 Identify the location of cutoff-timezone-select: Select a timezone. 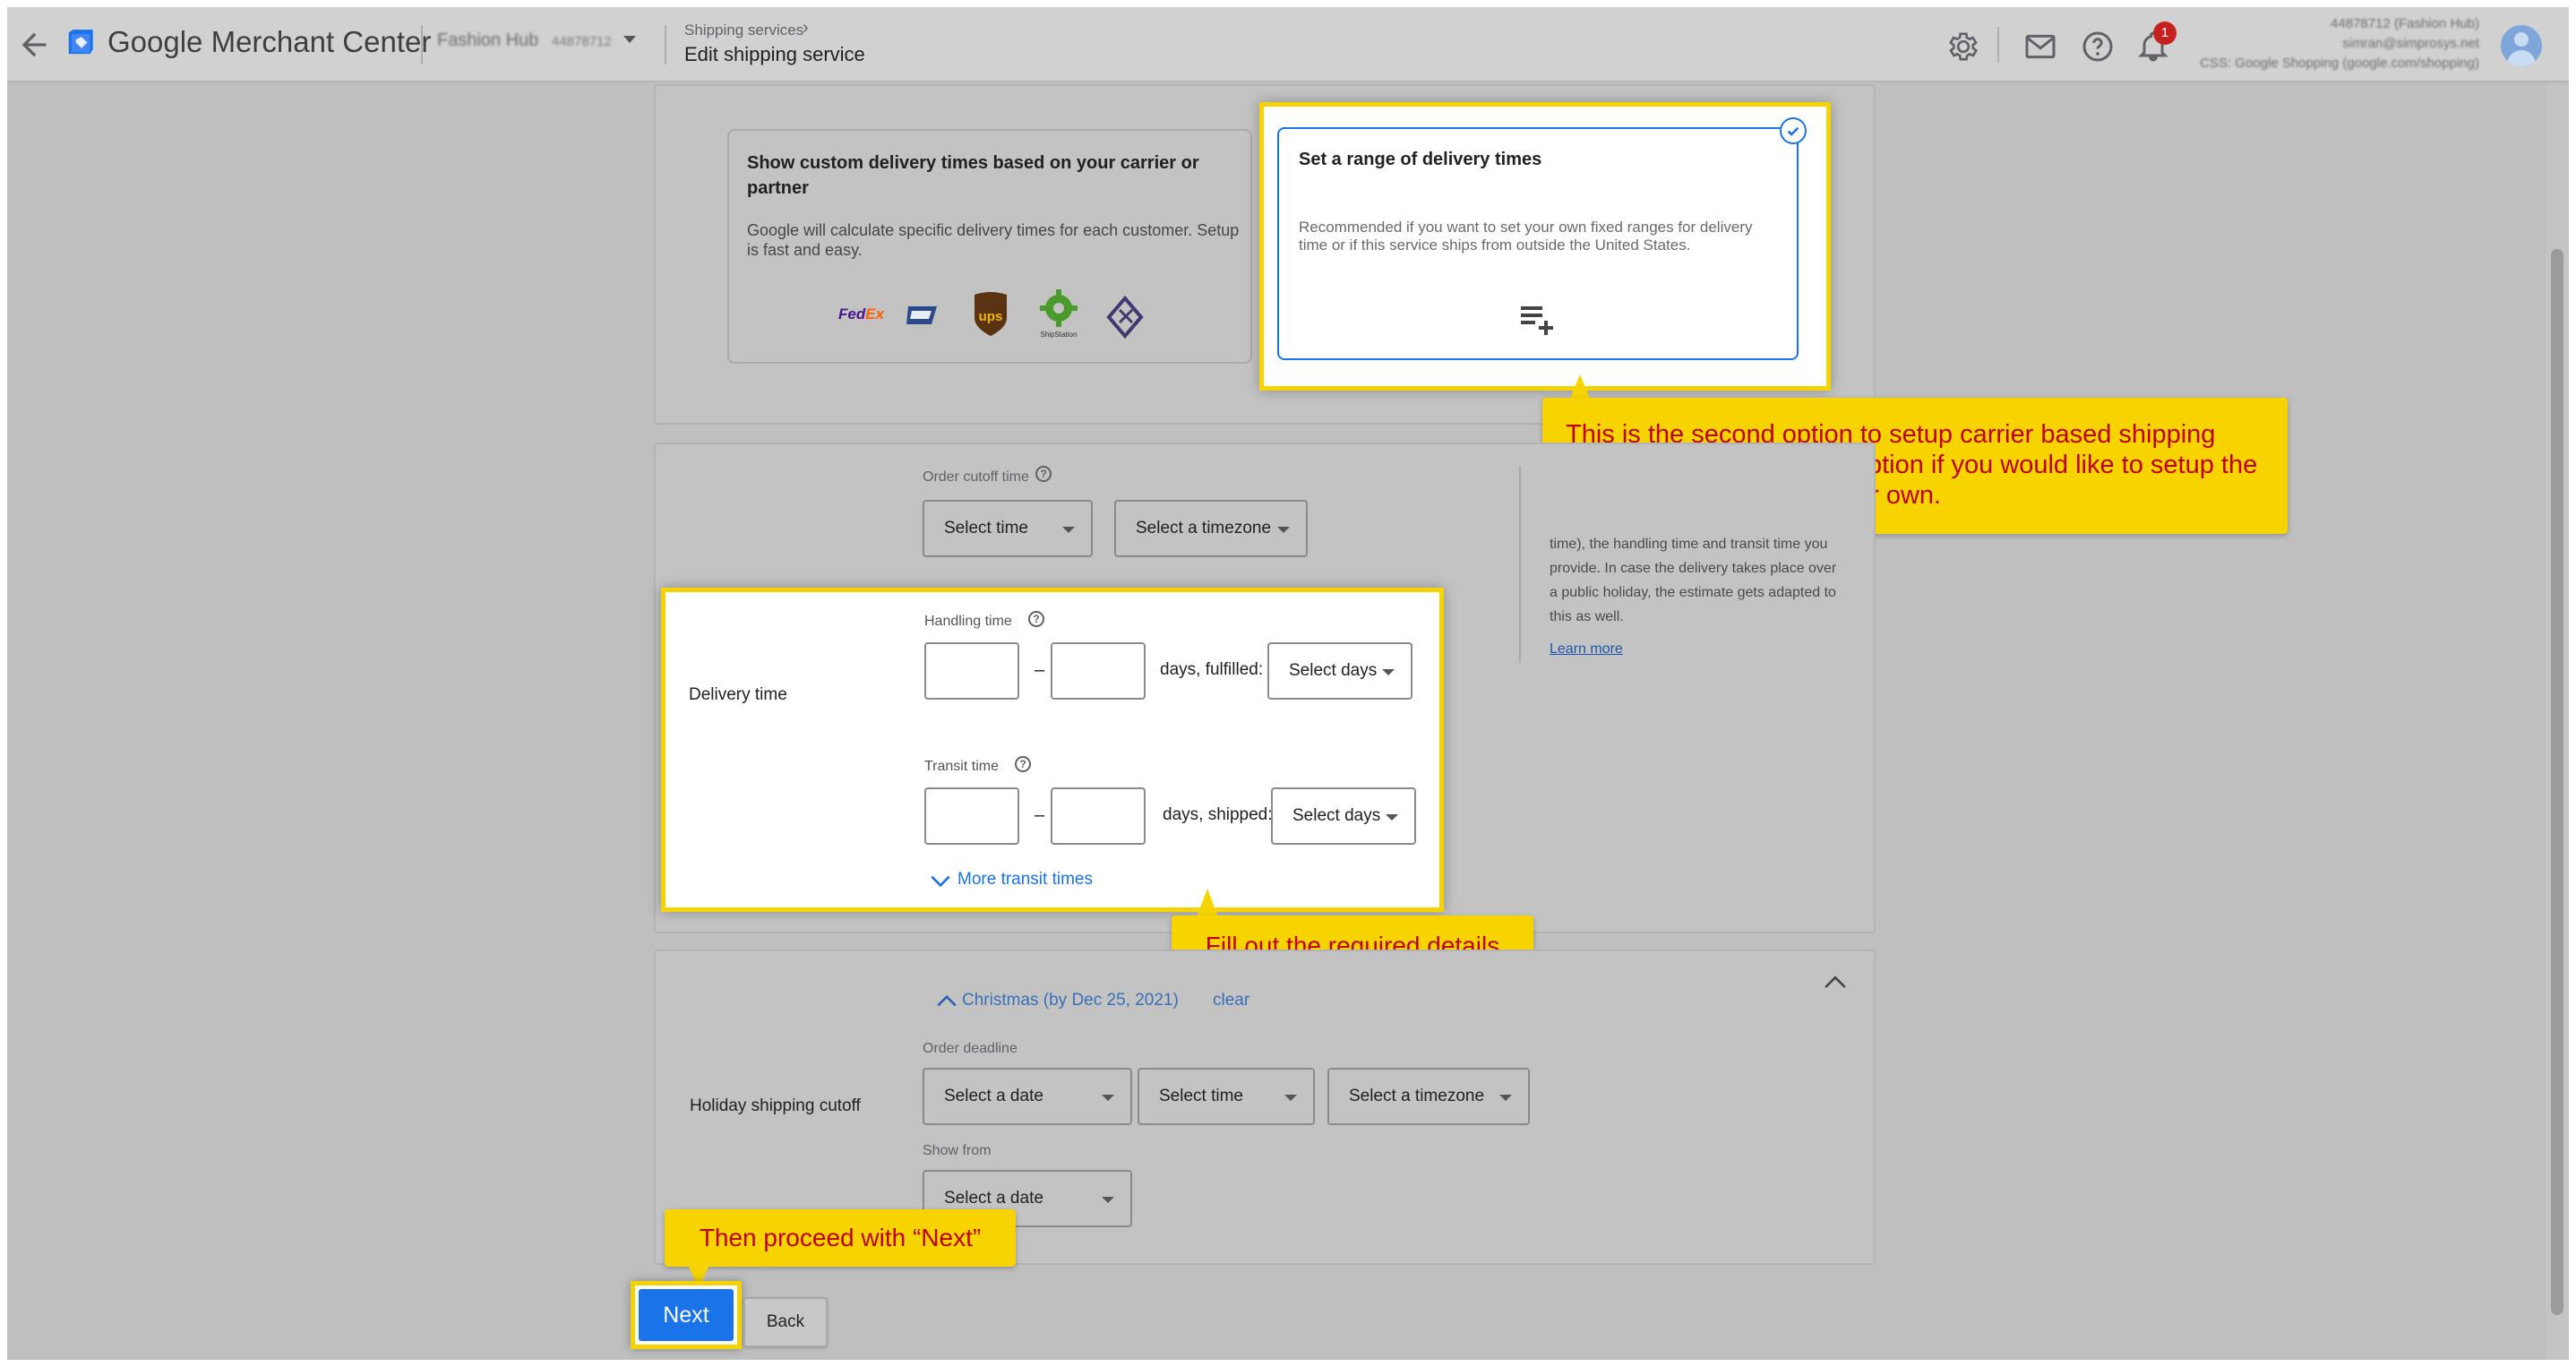
(1211, 528).